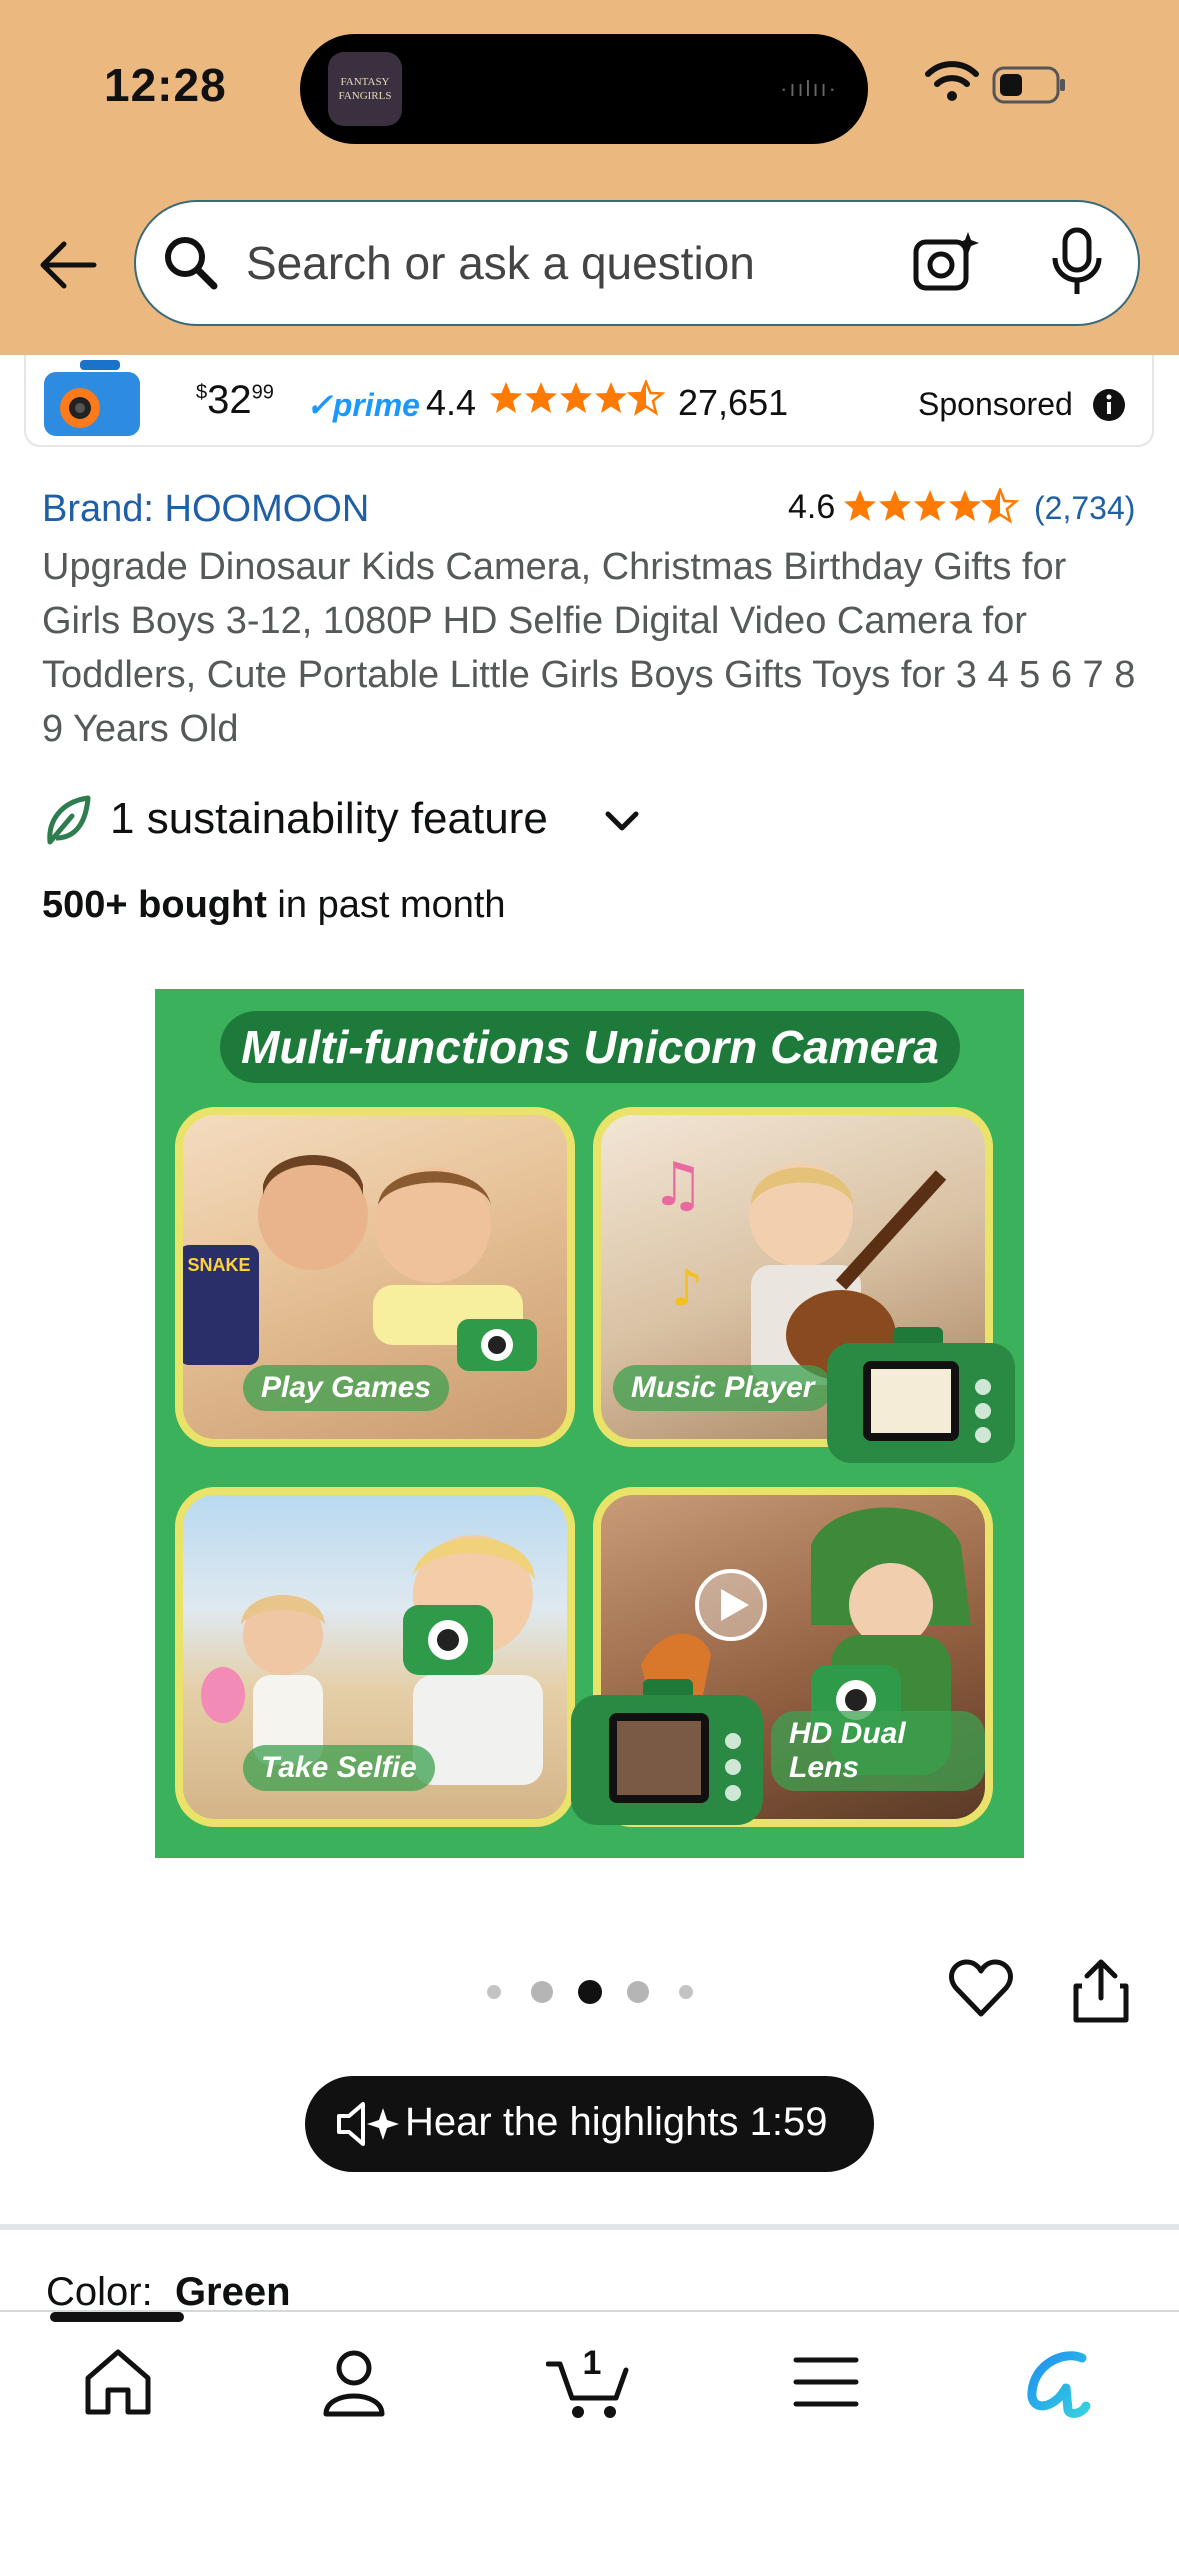 This screenshot has height=2556, width=1179. What do you see at coordinates (1077, 262) in the screenshot?
I see `microphone-icon` at bounding box center [1077, 262].